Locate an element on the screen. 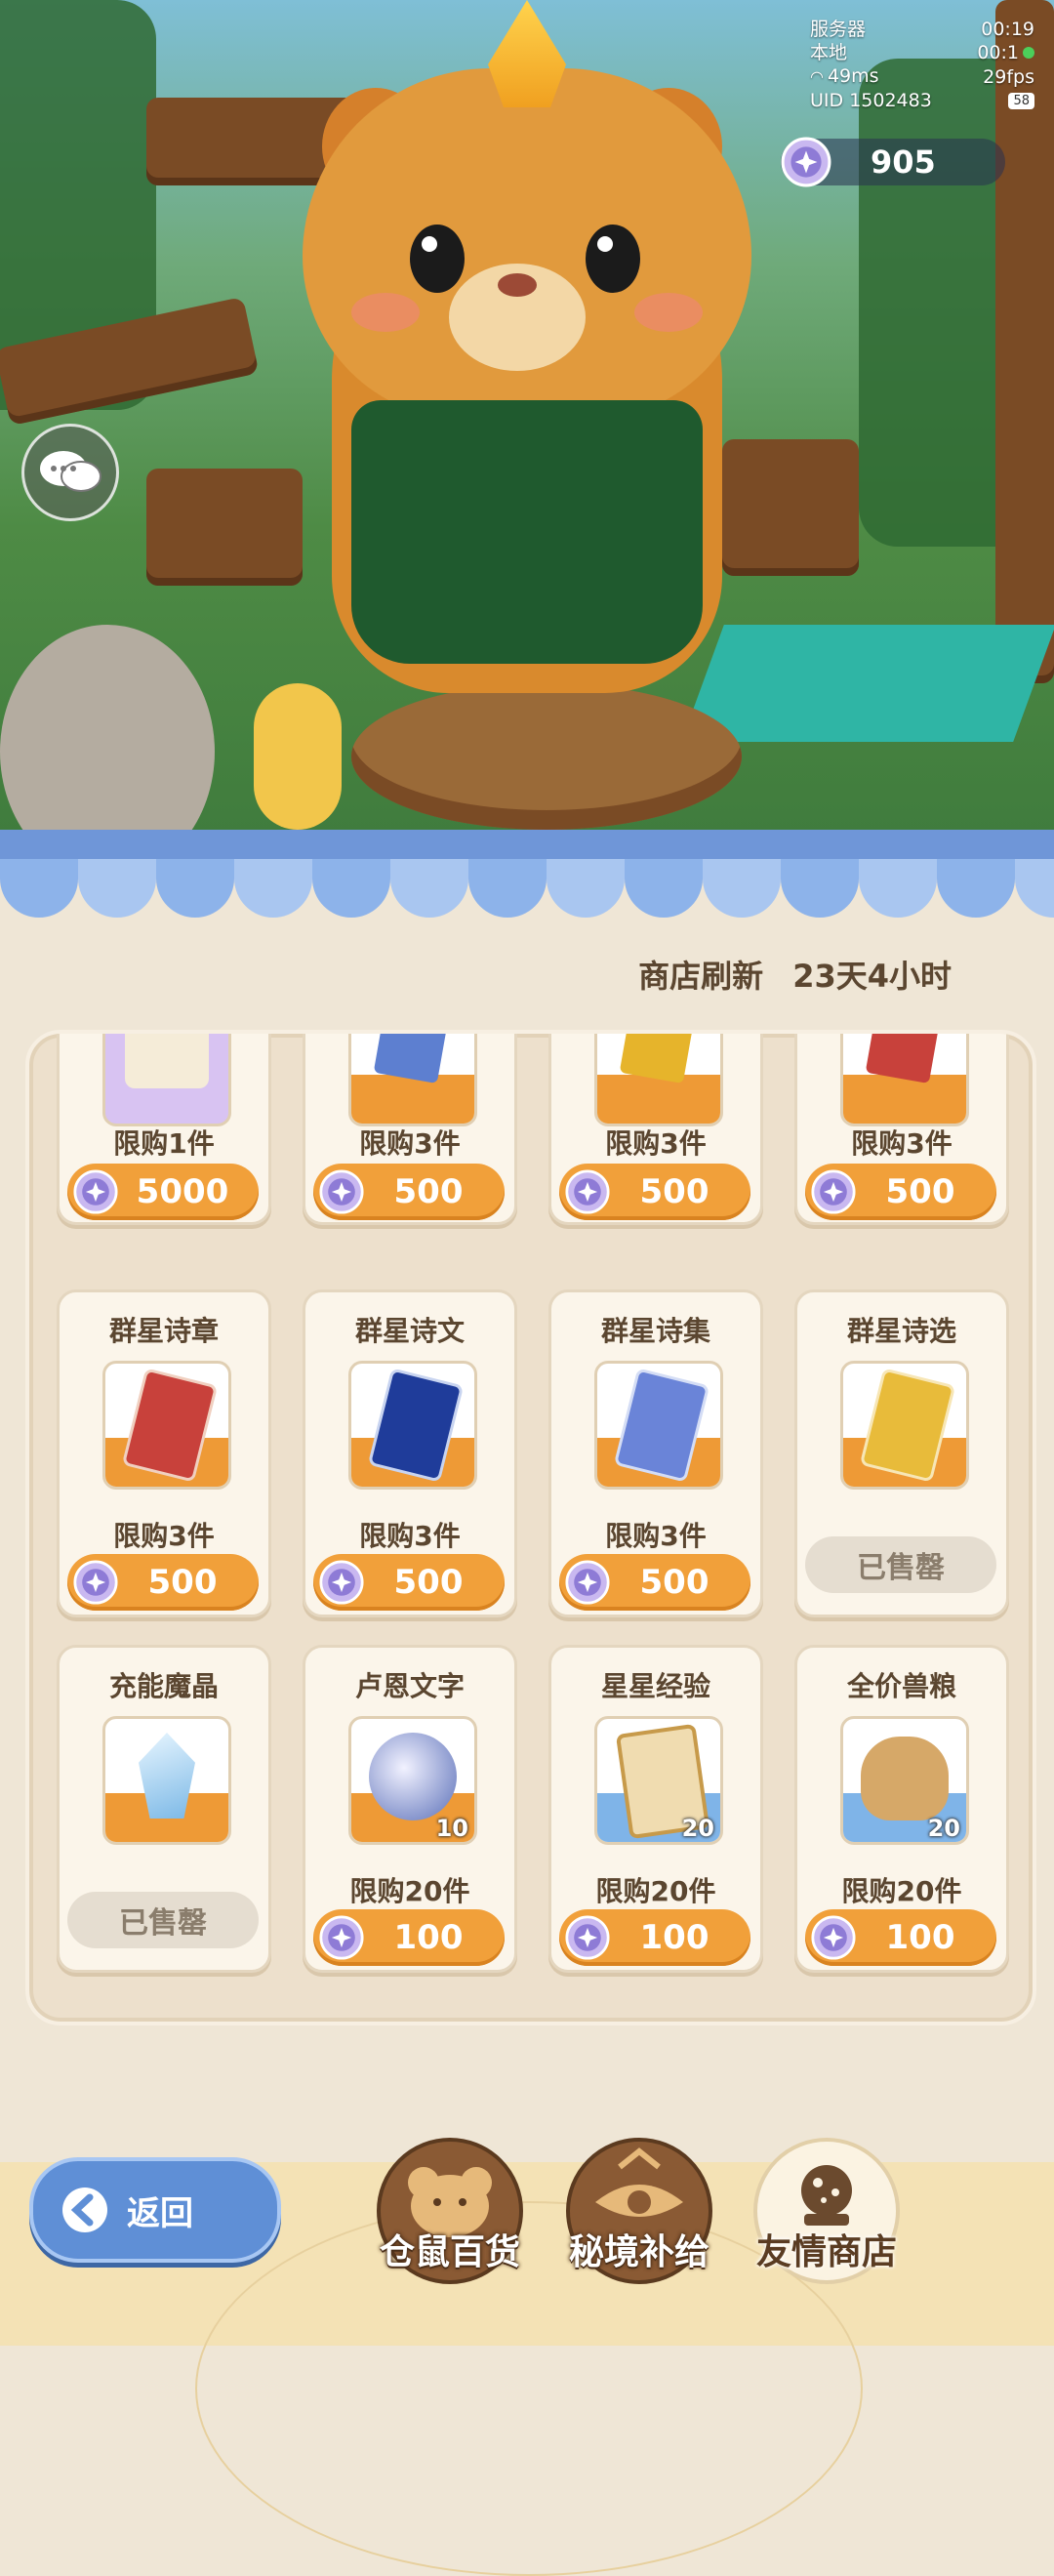  shop-item-card: 群星诗集 限购3件 500 is located at coordinates (655, 1453).